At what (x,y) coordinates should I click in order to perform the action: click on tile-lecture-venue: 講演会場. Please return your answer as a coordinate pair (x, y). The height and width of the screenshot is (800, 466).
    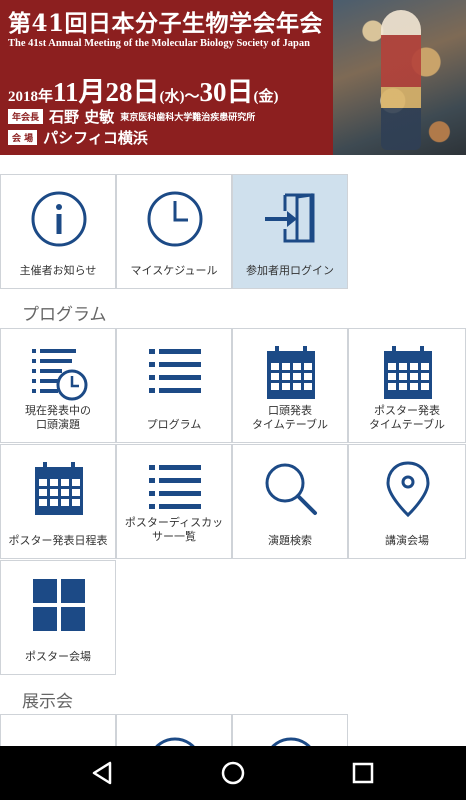
    Looking at the image, I should click on (407, 501).